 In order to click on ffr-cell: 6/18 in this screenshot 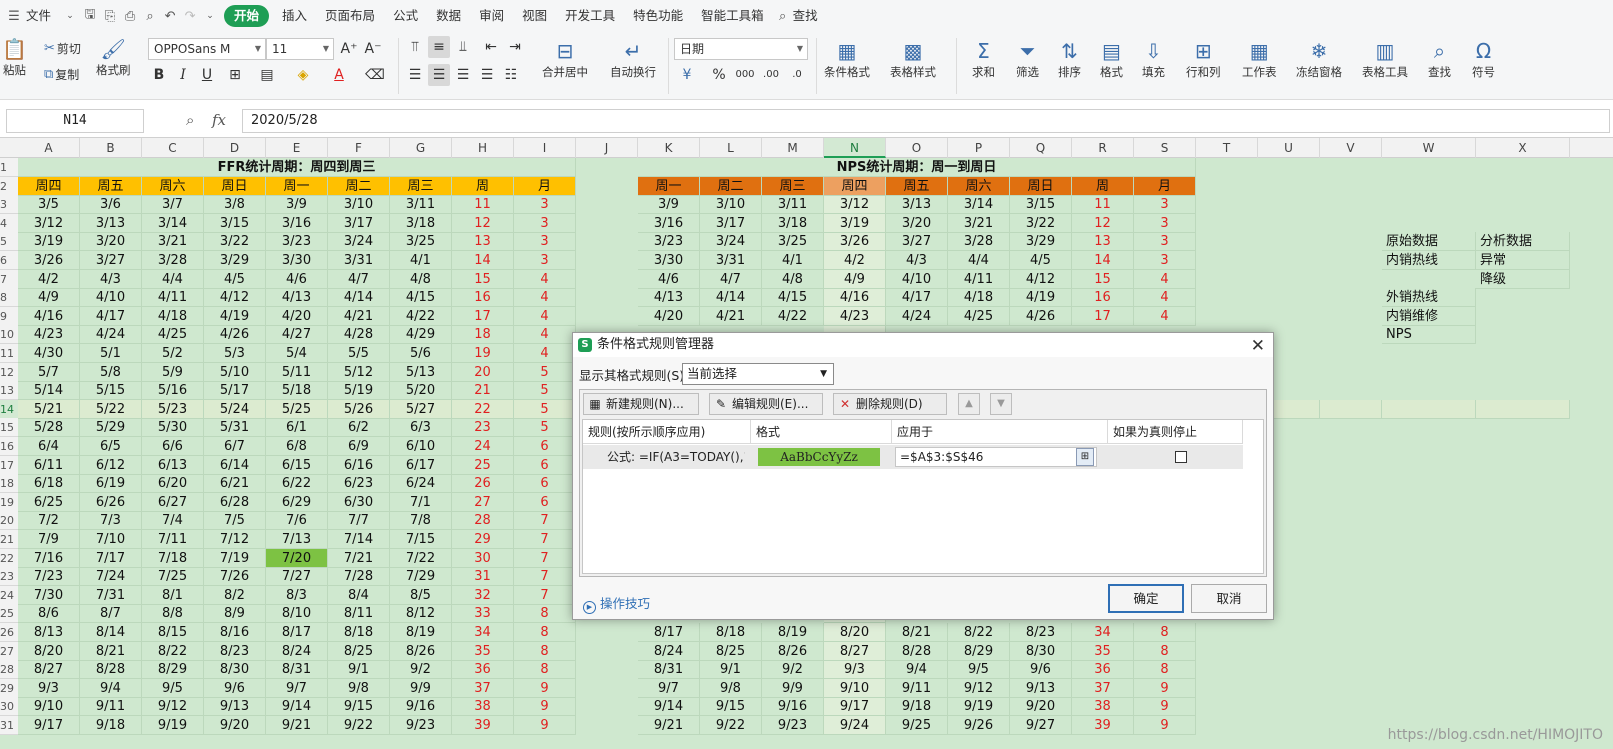, I will do `click(49, 484)`.